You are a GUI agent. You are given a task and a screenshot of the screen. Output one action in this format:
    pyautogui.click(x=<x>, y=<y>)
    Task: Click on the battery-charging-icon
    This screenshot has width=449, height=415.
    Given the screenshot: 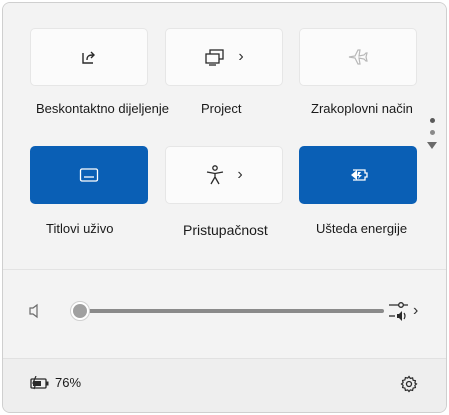 What is the action you would take?
    pyautogui.click(x=39, y=382)
    